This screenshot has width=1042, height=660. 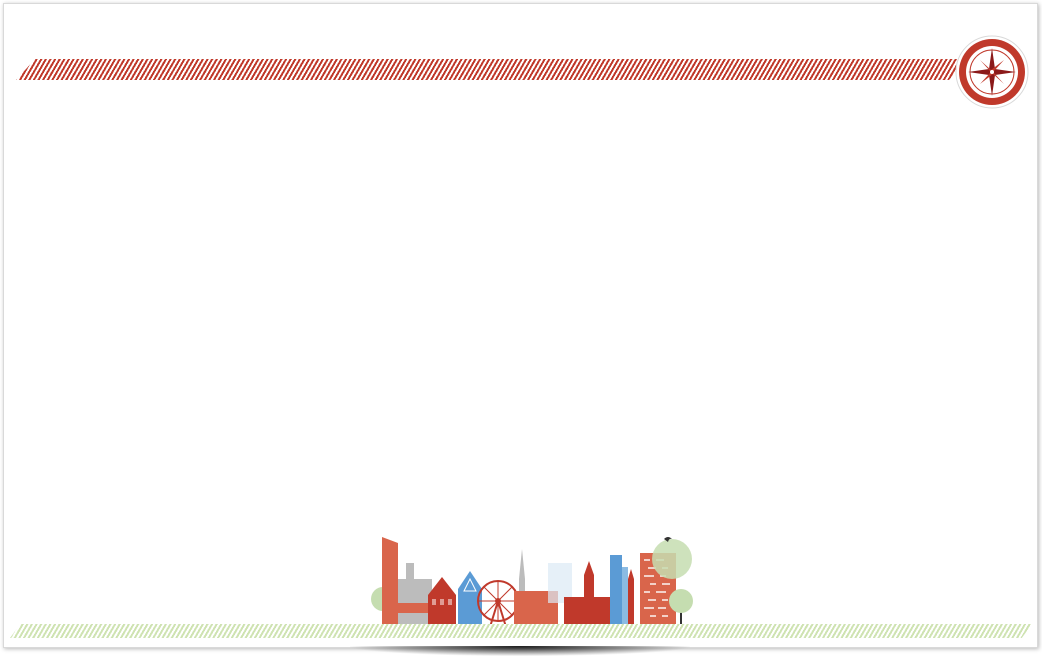 I want to click on top-stripe-band, so click(x=492, y=69).